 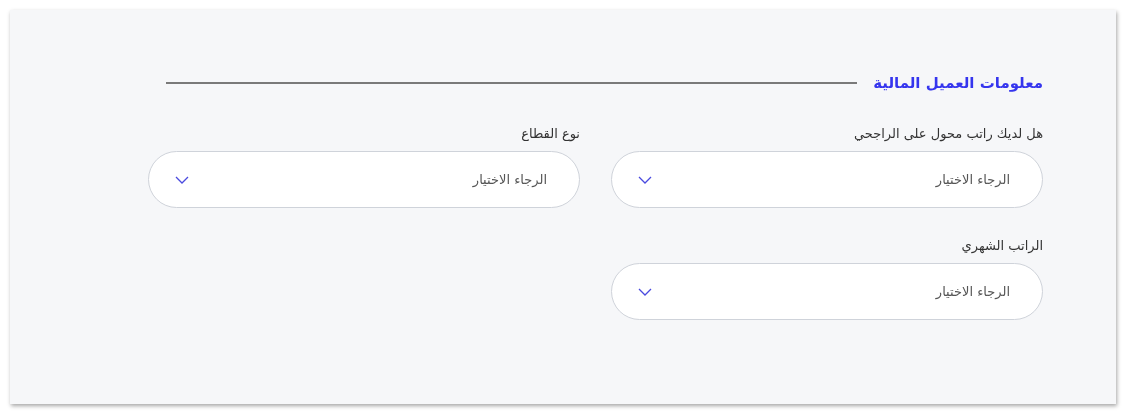 I want to click on field-label: نوع القطاع, so click(x=550, y=133).